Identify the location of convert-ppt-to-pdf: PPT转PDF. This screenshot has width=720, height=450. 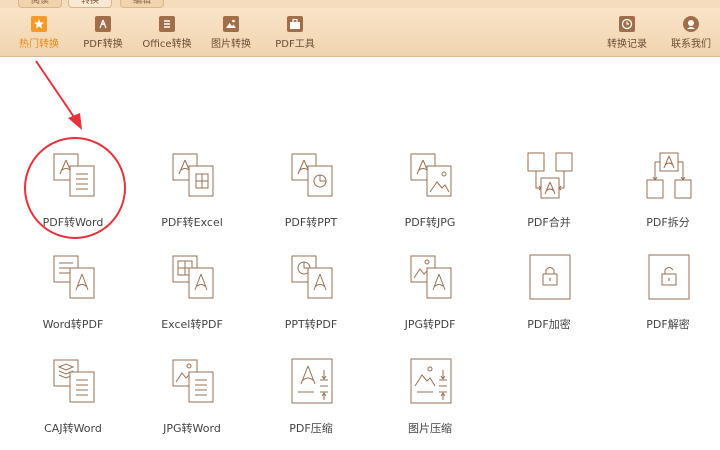
(311, 291).